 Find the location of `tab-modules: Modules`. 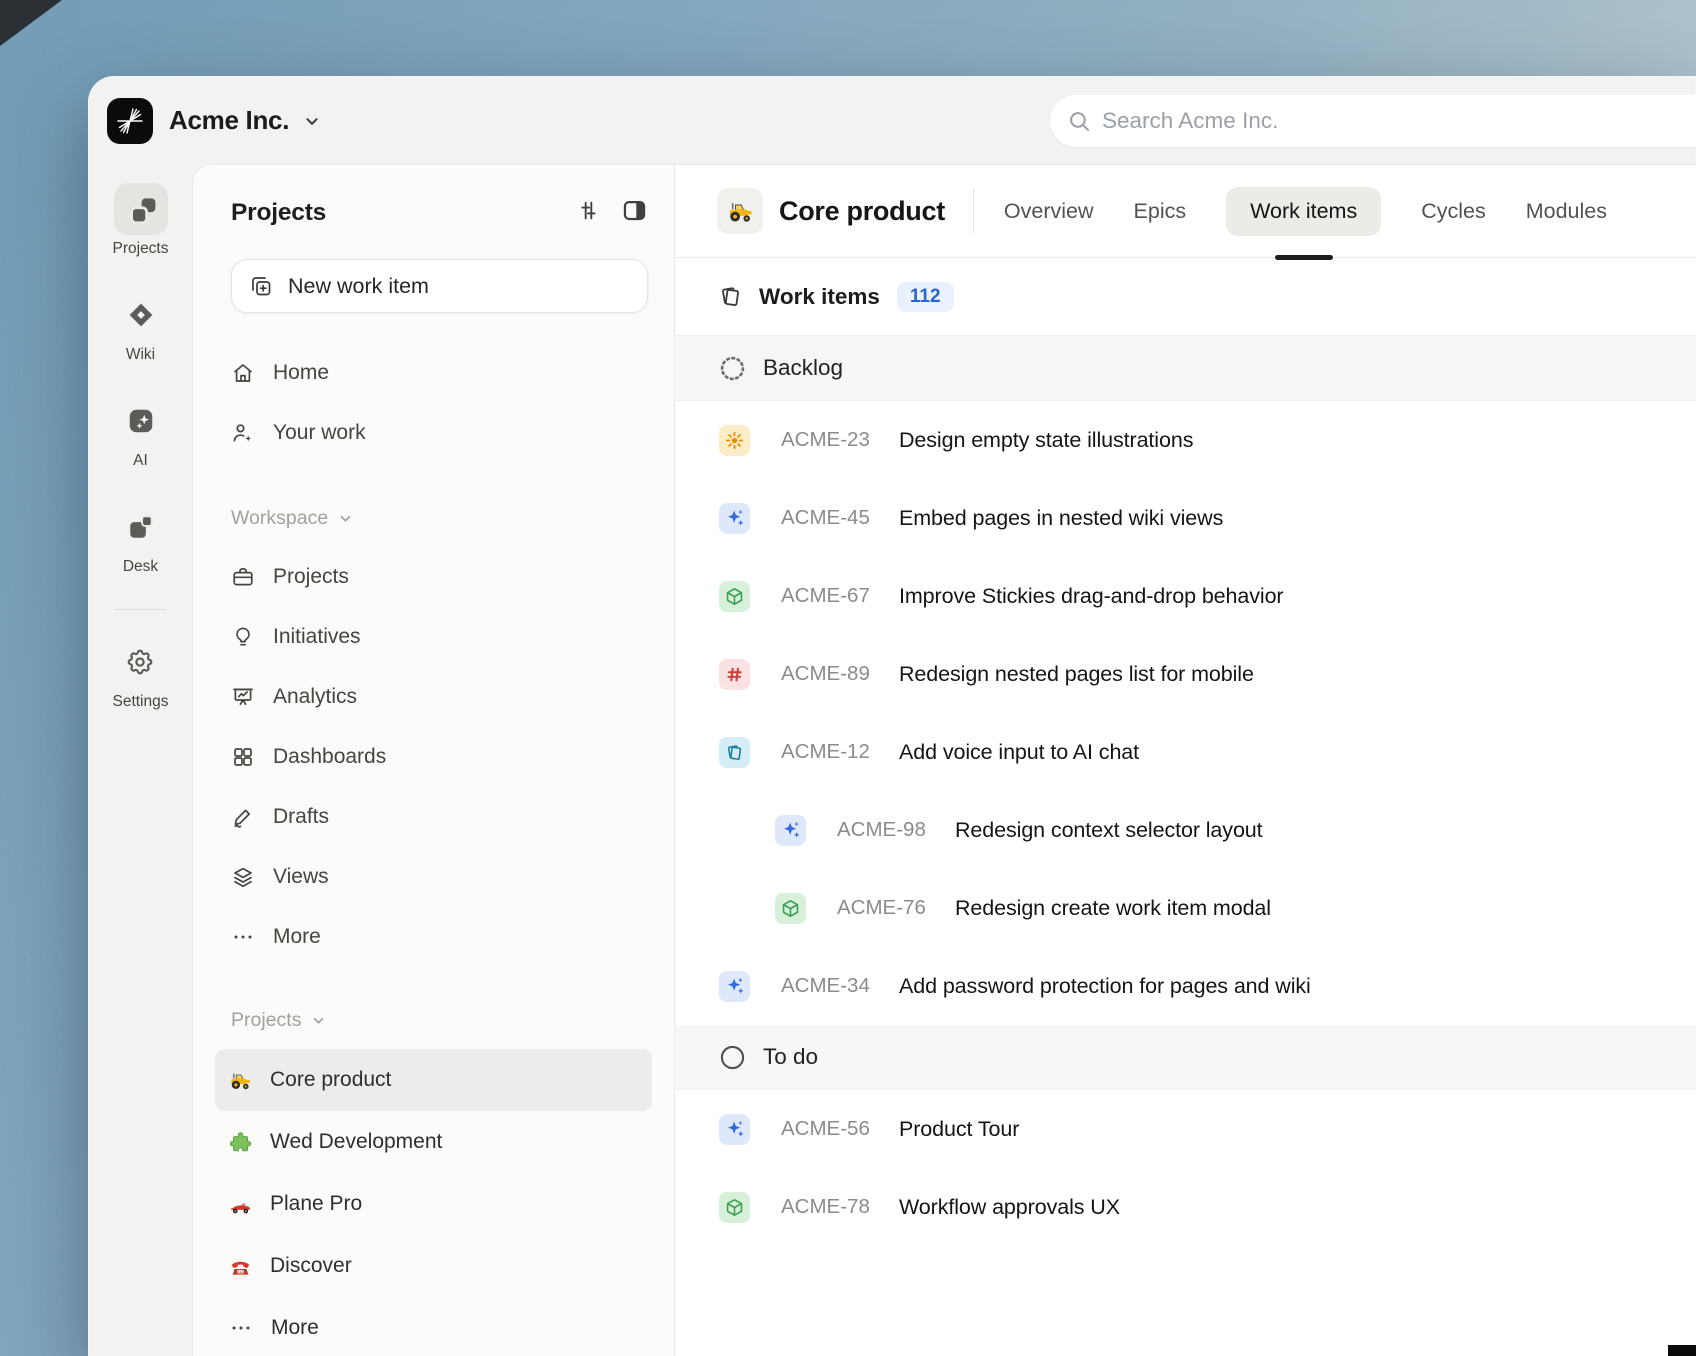

tab-modules: Modules is located at coordinates (1566, 211).